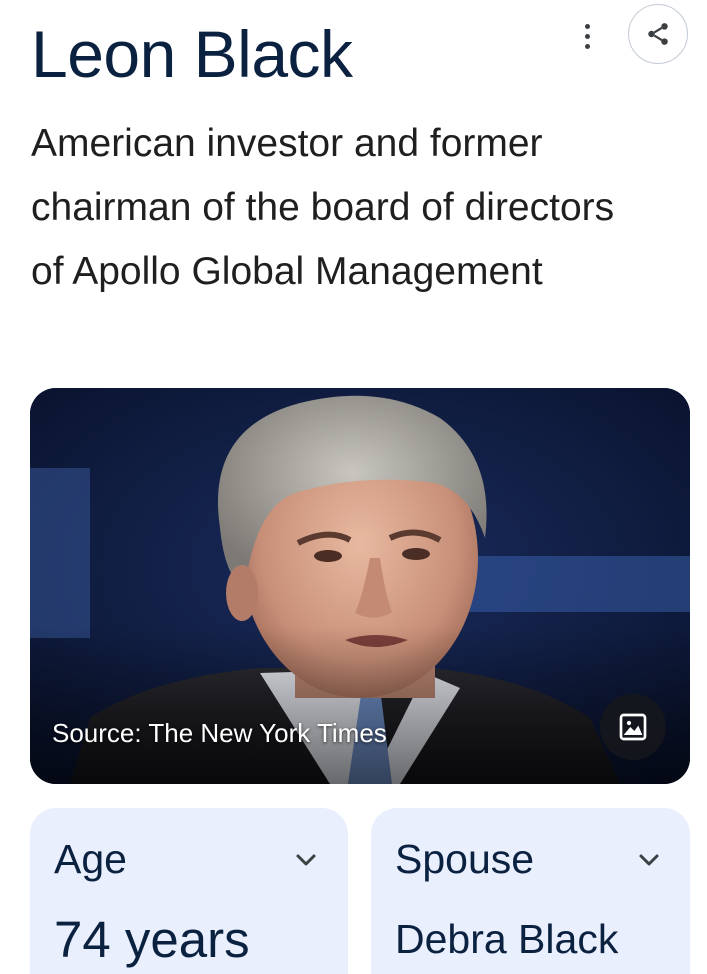  I want to click on more-options-button, so click(587, 36).